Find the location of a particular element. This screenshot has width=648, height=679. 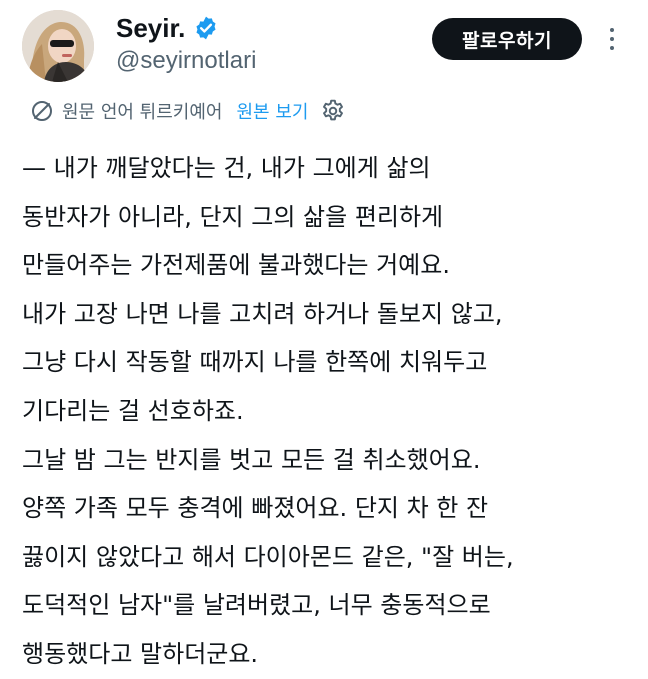

translate-globe-icon is located at coordinates (42, 111).